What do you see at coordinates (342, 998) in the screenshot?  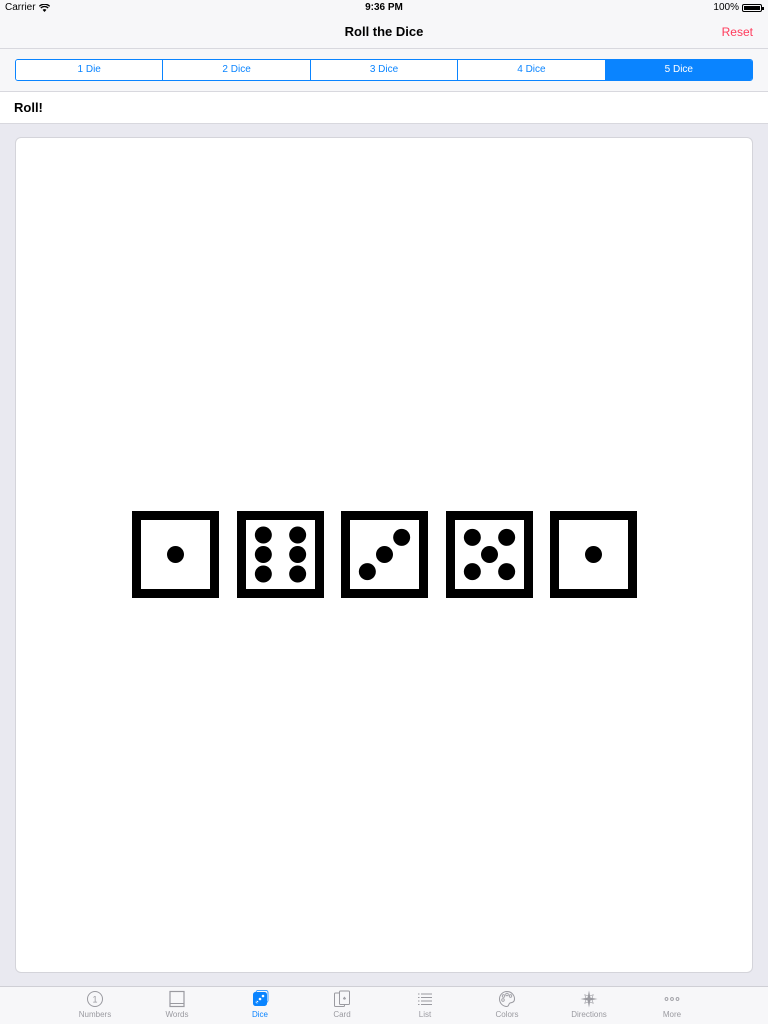 I see `cards-icon: ♠` at bounding box center [342, 998].